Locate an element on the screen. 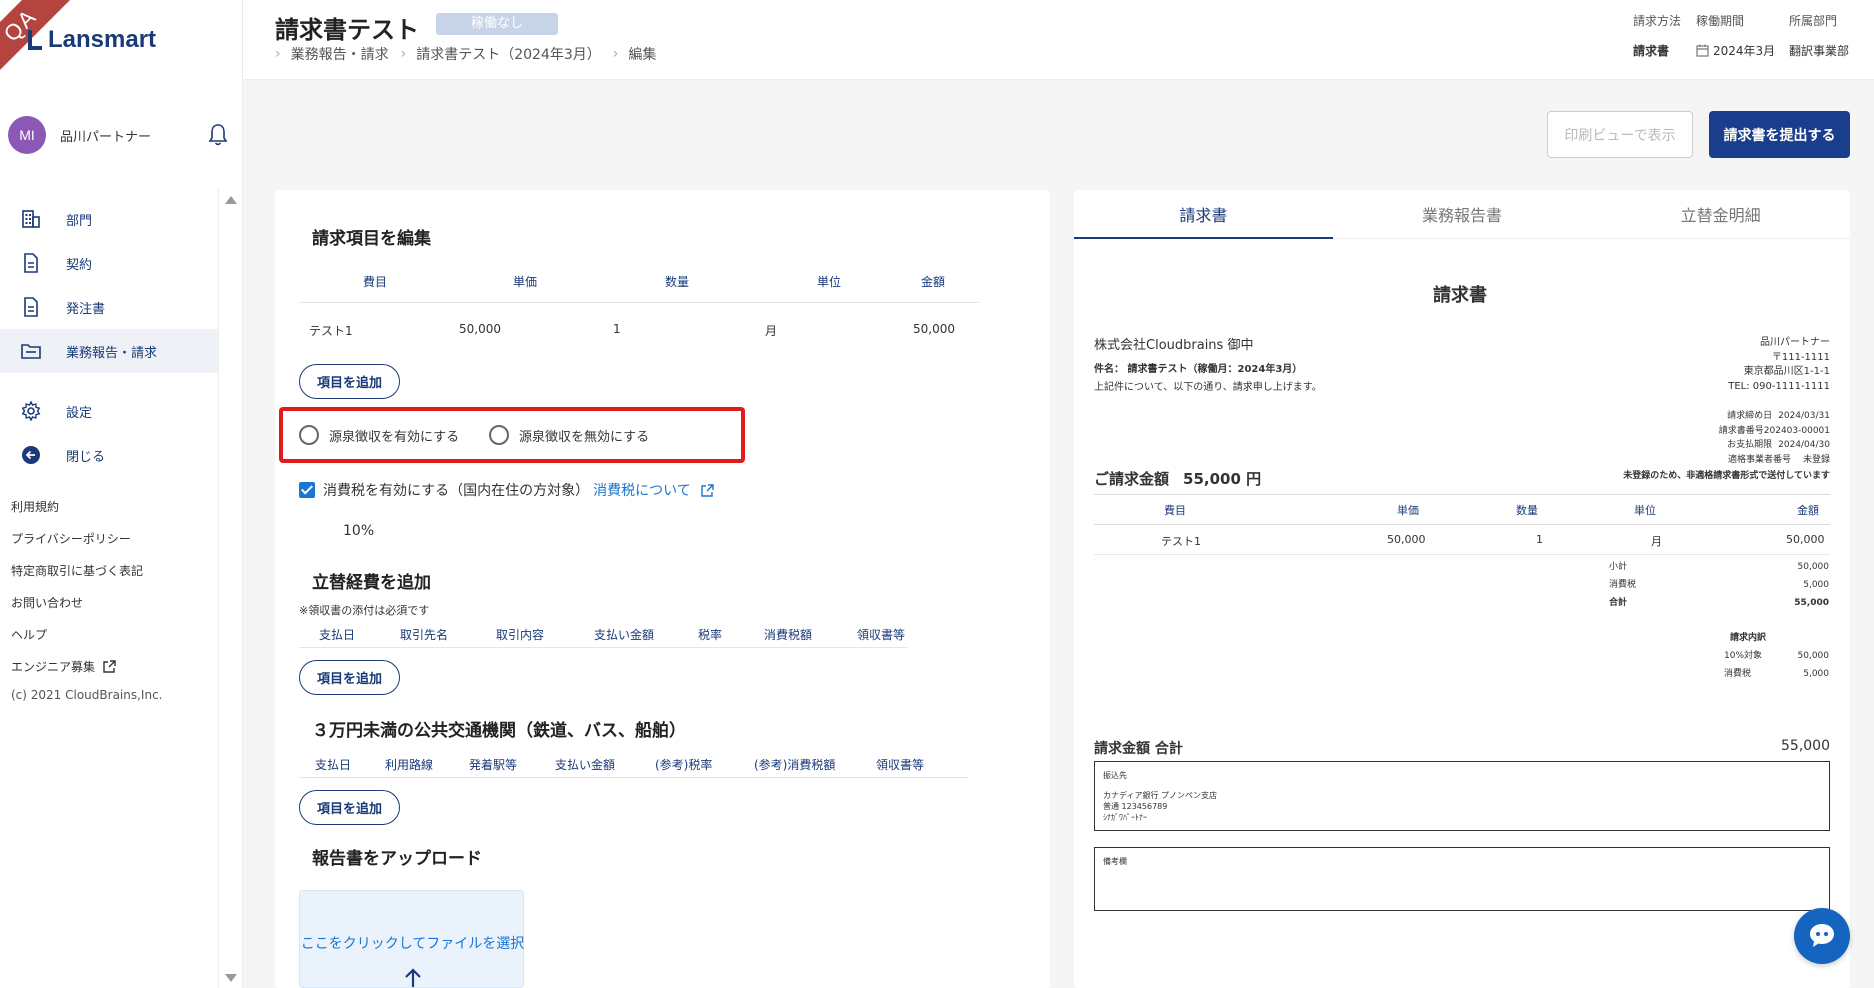  link-help: ヘルプ is located at coordinates (87, 634).